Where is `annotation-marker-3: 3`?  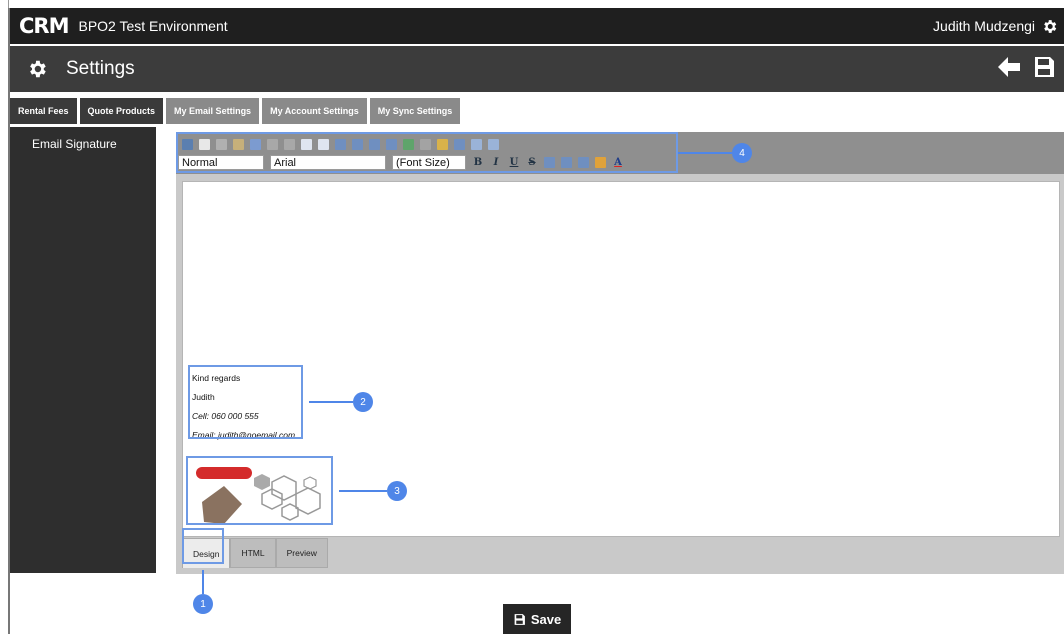 annotation-marker-3: 3 is located at coordinates (397, 491).